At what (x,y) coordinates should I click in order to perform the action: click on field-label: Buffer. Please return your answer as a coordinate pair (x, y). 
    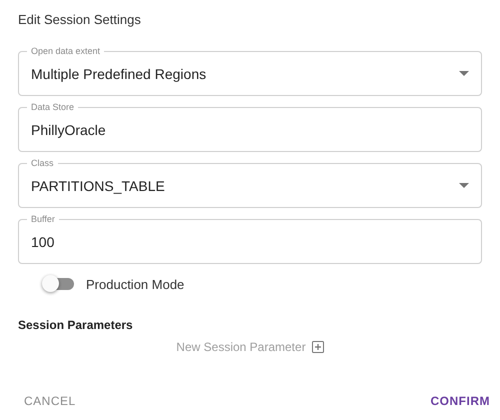
    Looking at the image, I should click on (43, 219).